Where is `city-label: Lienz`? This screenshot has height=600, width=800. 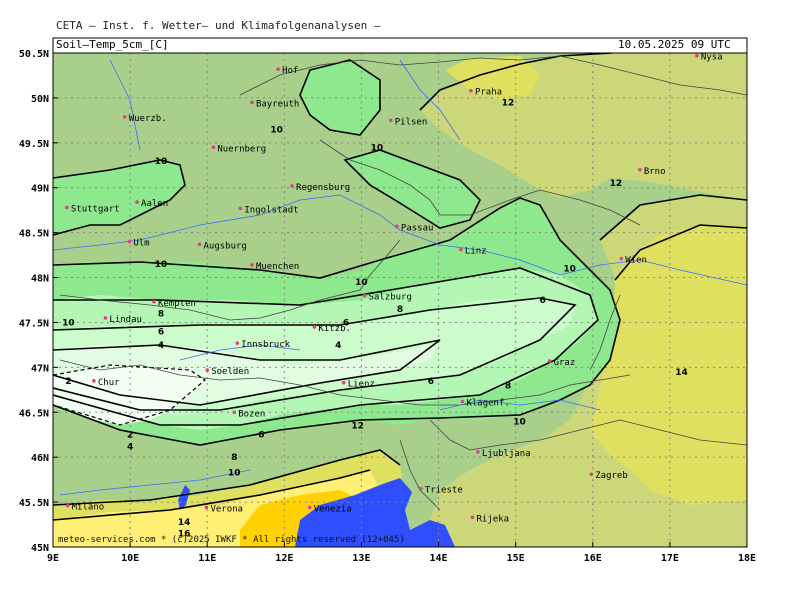 city-label: Lienz is located at coordinates (361, 385).